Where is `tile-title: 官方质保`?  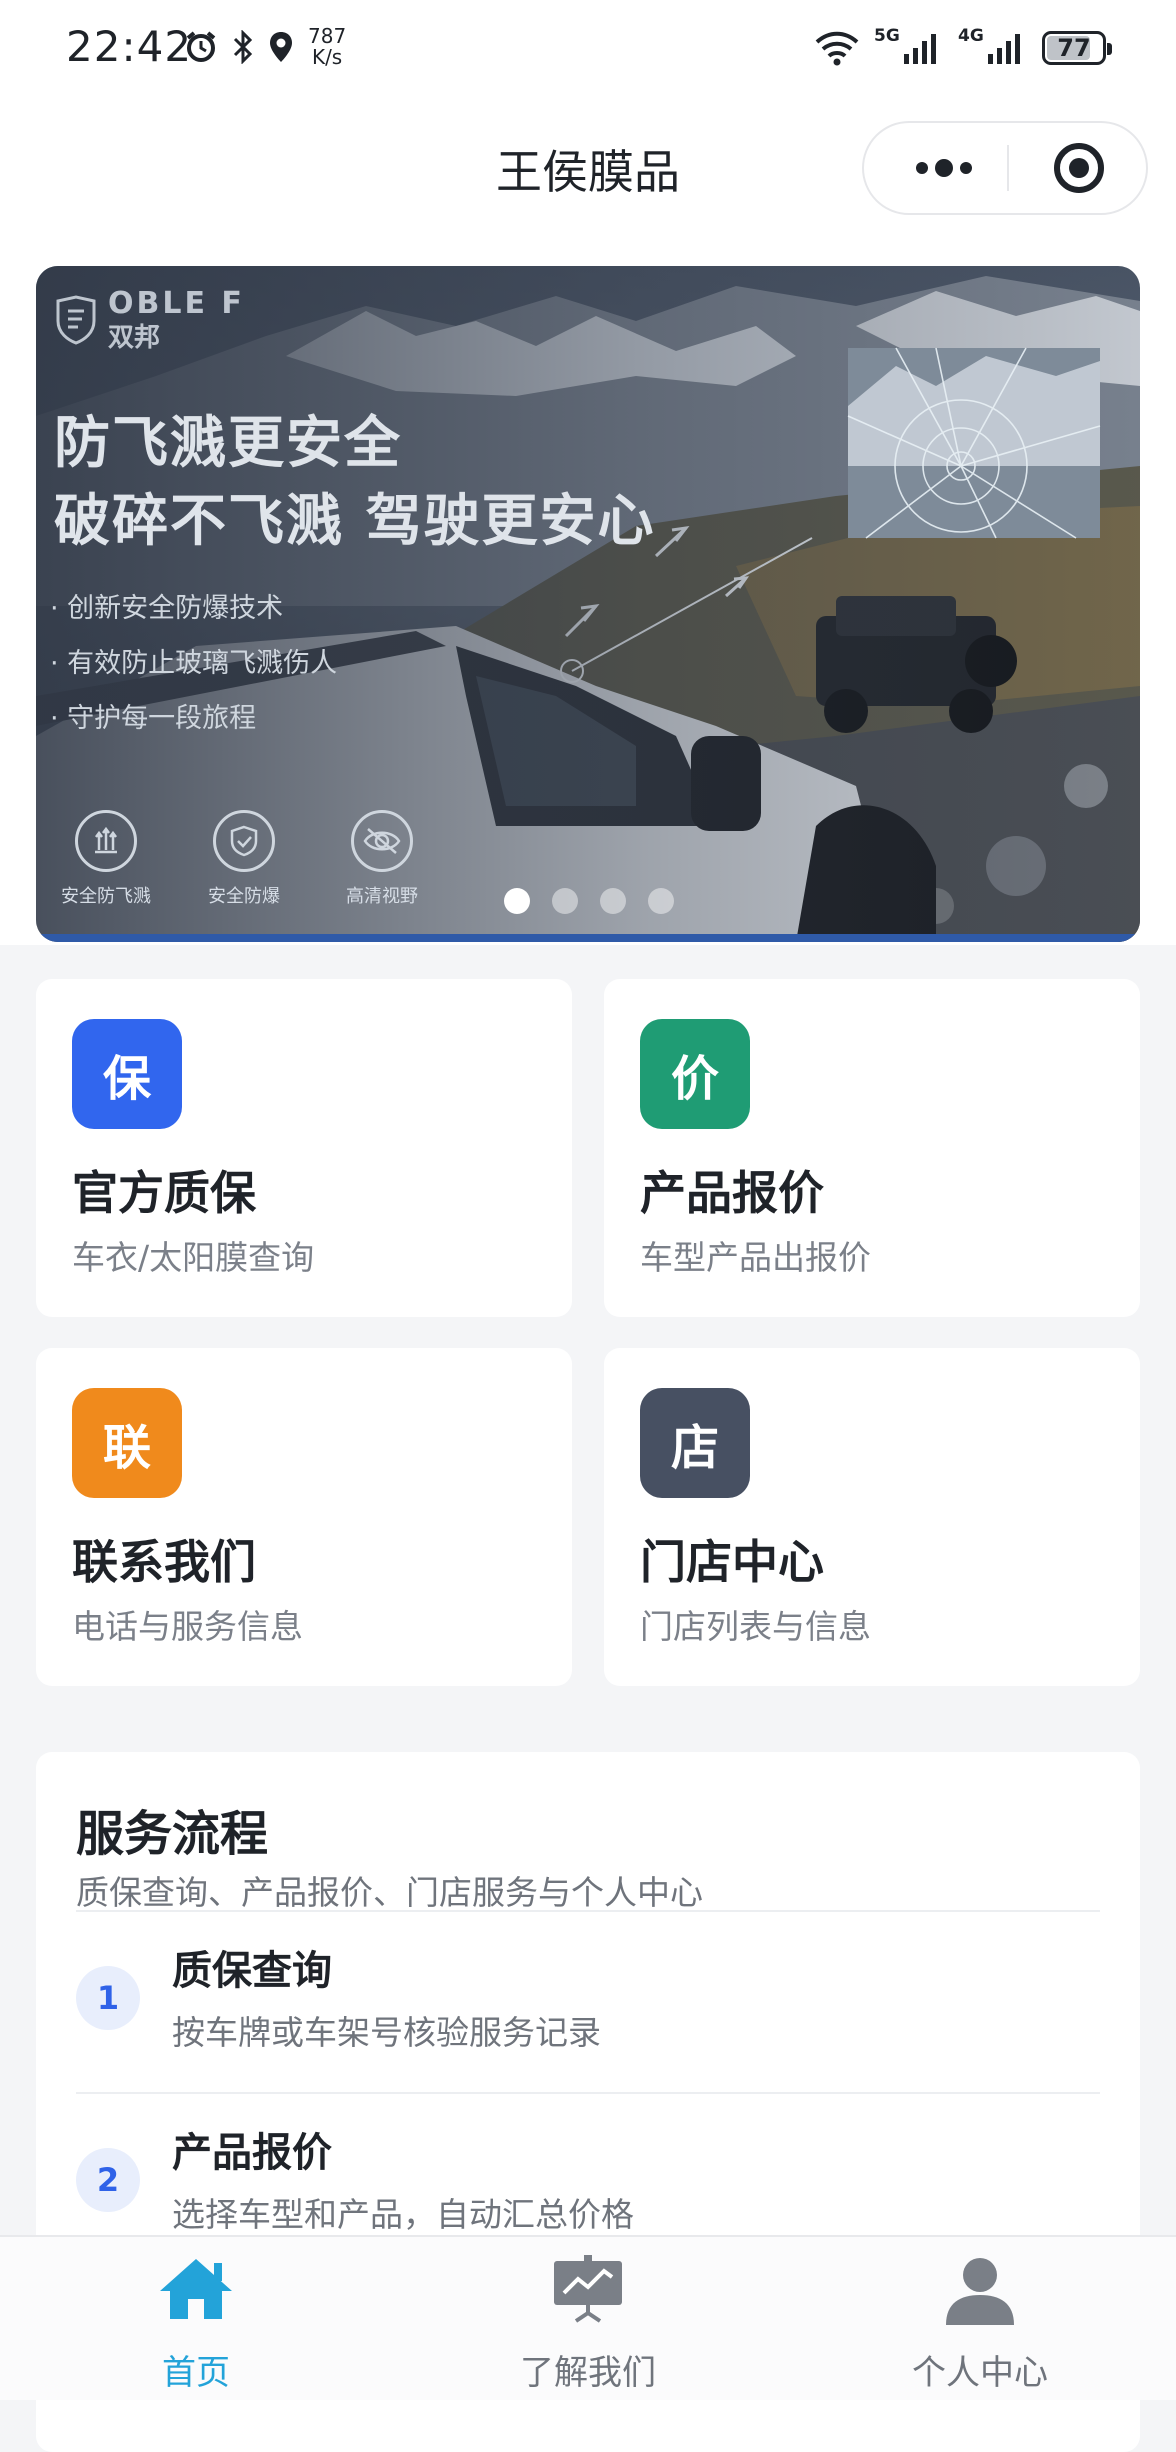 tile-title: 官方质保 is located at coordinates (164, 1193).